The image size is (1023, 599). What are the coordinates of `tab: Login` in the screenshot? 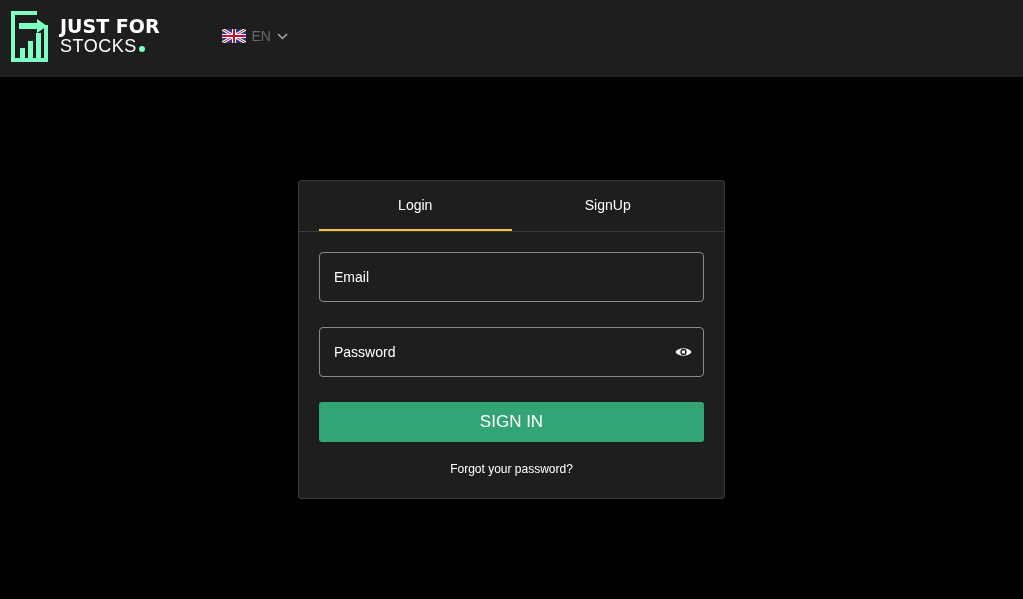 It's located at (415, 206).